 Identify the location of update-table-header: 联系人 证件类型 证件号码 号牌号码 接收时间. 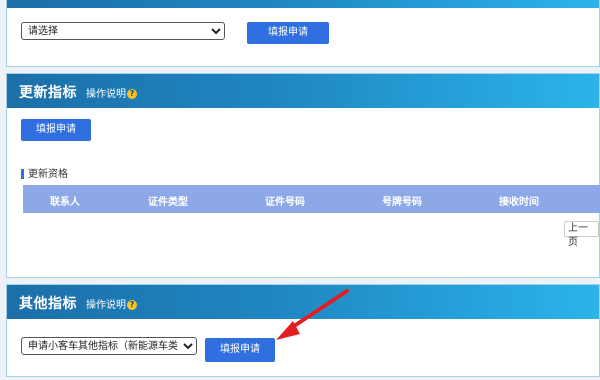
(311, 199).